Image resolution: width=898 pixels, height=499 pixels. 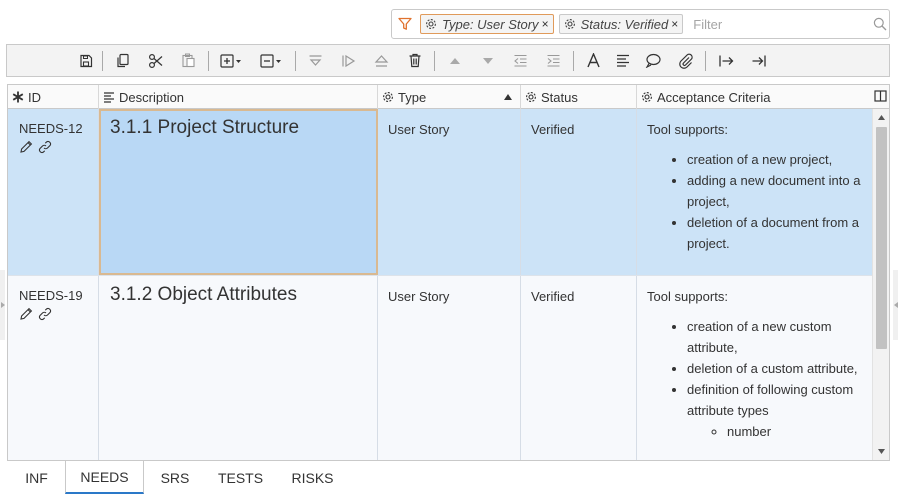 I want to click on go-end-icon, so click(x=758, y=61).